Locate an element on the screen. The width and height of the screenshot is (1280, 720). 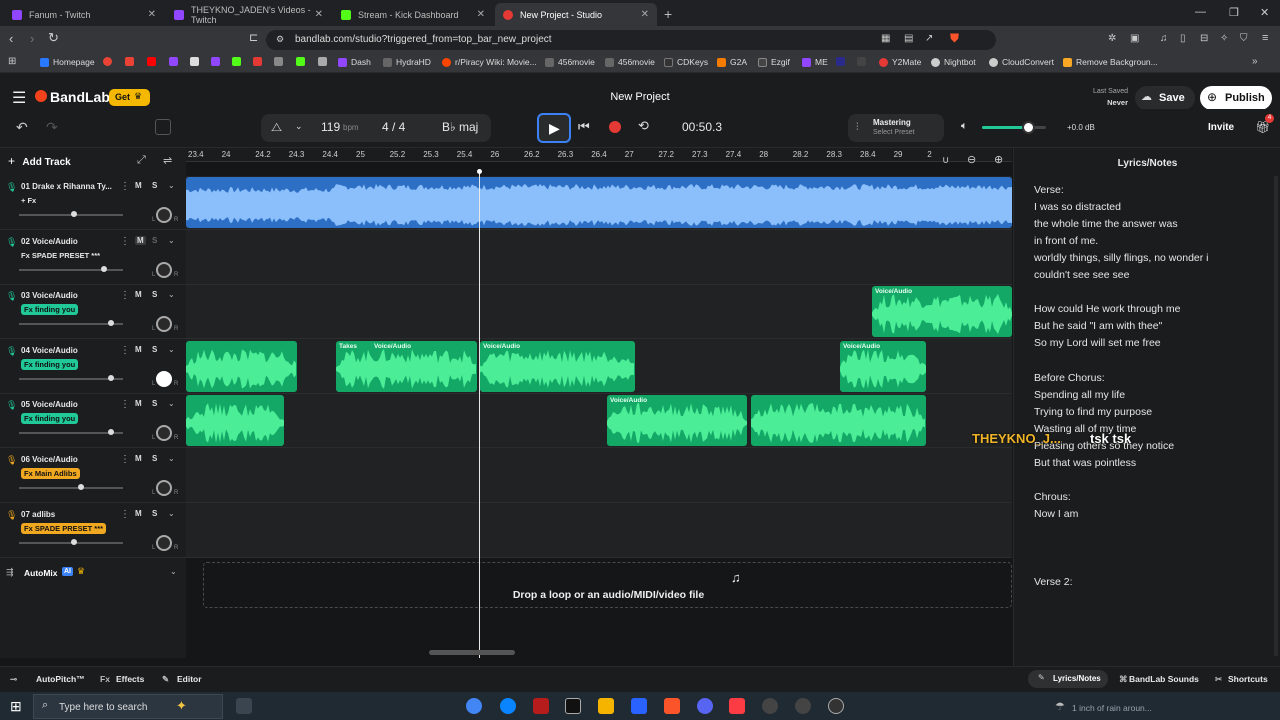
media-player-icon is located at coordinates (836, 706).